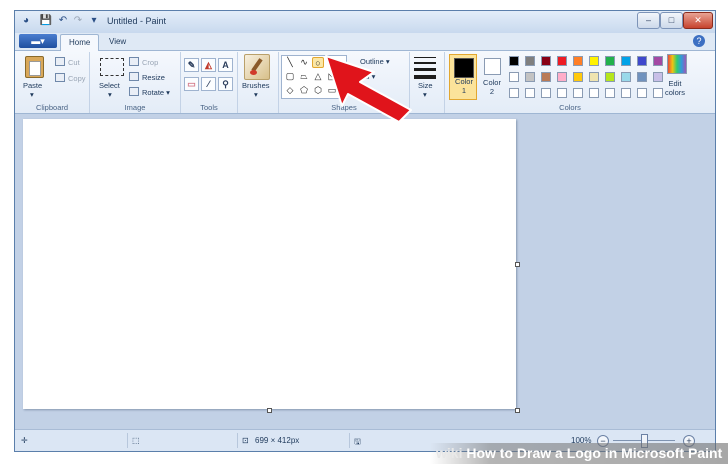 The width and height of the screenshot is (728, 464). What do you see at coordinates (318, 76) in the screenshot?
I see `triangle-shape-icon: △` at bounding box center [318, 76].